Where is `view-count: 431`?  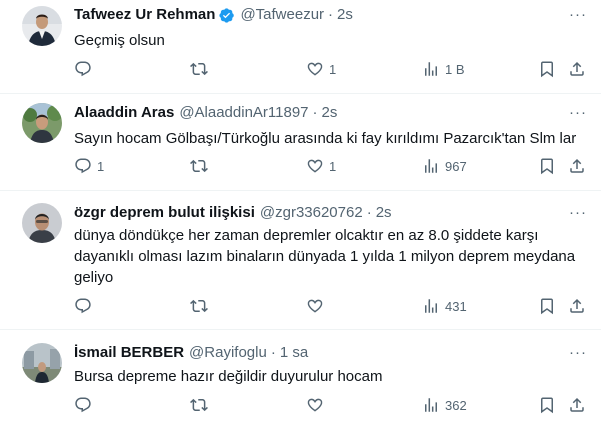
view-count: 431 is located at coordinates (456, 306).